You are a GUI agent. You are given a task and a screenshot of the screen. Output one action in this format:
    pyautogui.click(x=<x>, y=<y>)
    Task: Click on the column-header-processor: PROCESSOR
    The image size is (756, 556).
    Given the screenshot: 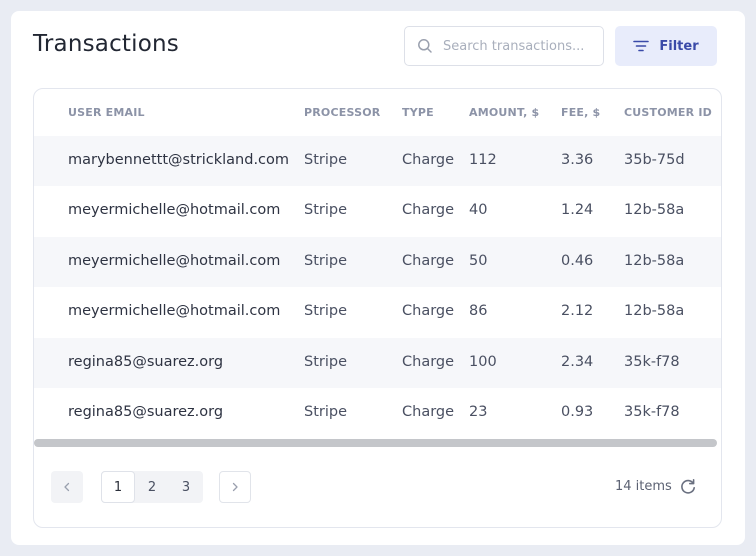 What is the action you would take?
    pyautogui.click(x=342, y=112)
    